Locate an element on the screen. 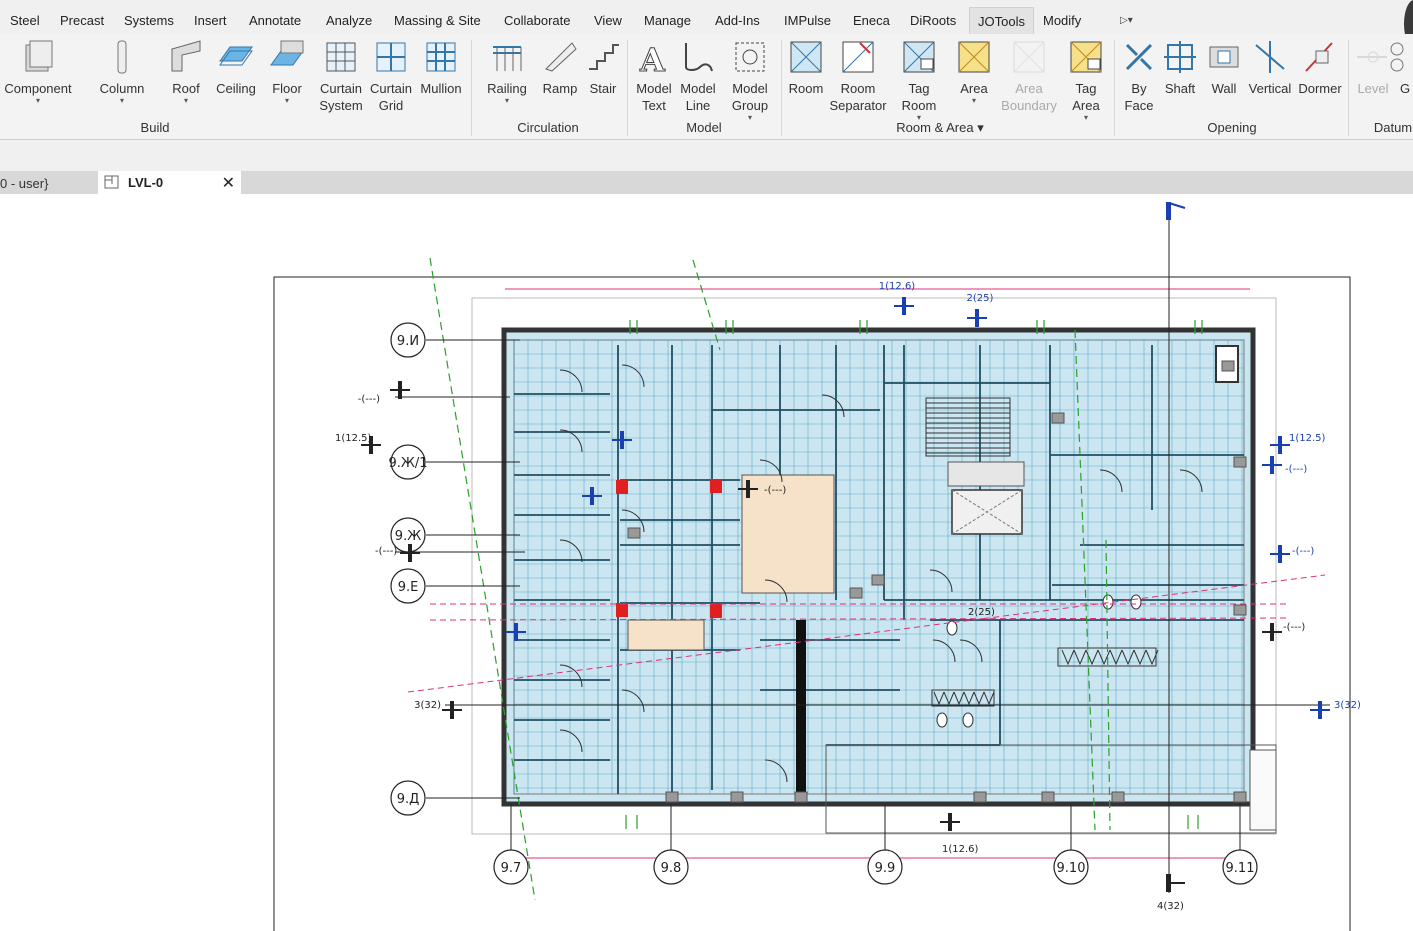  ribbon-group-label: Build is located at coordinates (155, 127).